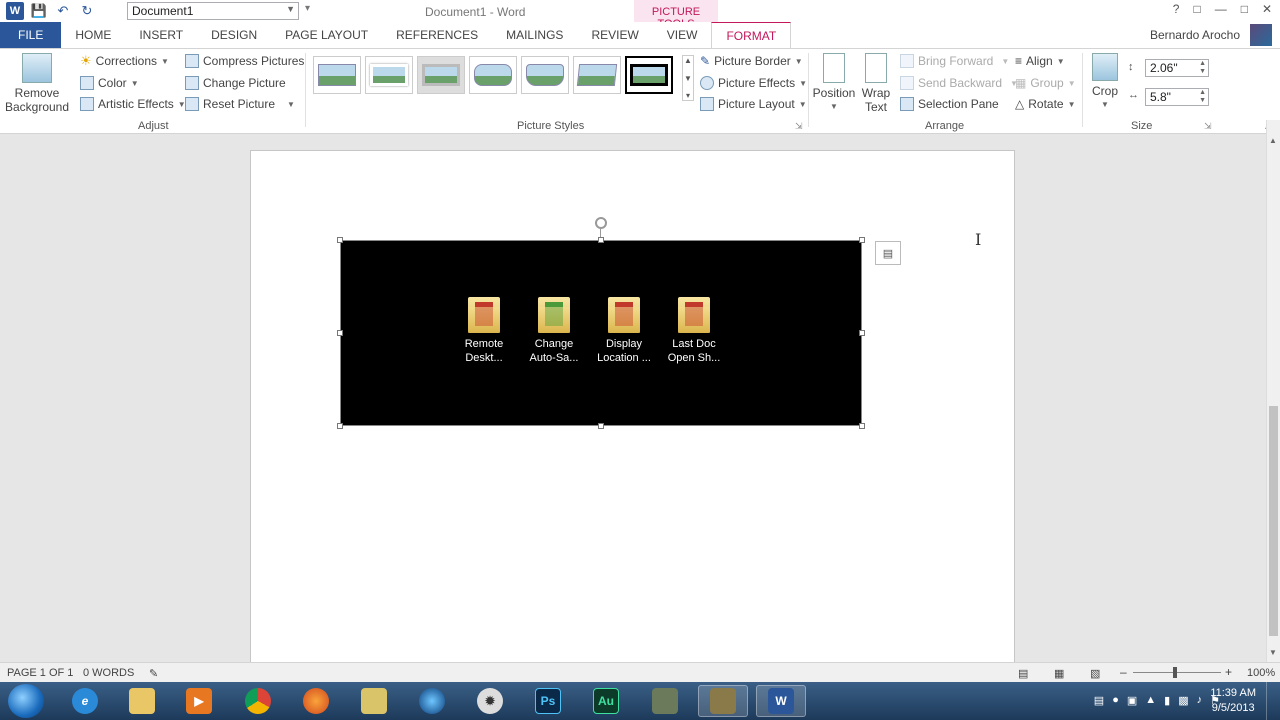 This screenshot has width=1280, height=720. I want to click on help-icon: ?, so click(1176, 9).